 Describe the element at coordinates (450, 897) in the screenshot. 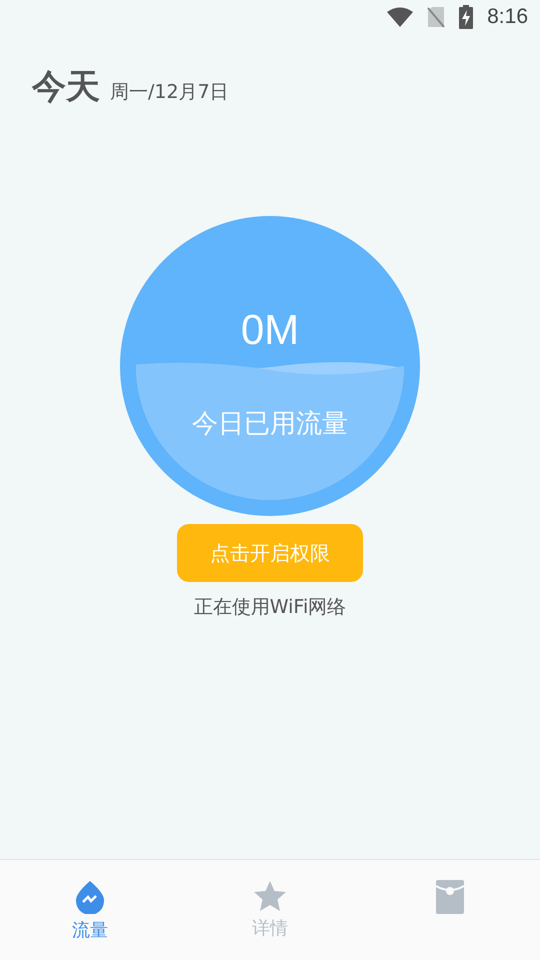

I see `envelope-icon` at that location.